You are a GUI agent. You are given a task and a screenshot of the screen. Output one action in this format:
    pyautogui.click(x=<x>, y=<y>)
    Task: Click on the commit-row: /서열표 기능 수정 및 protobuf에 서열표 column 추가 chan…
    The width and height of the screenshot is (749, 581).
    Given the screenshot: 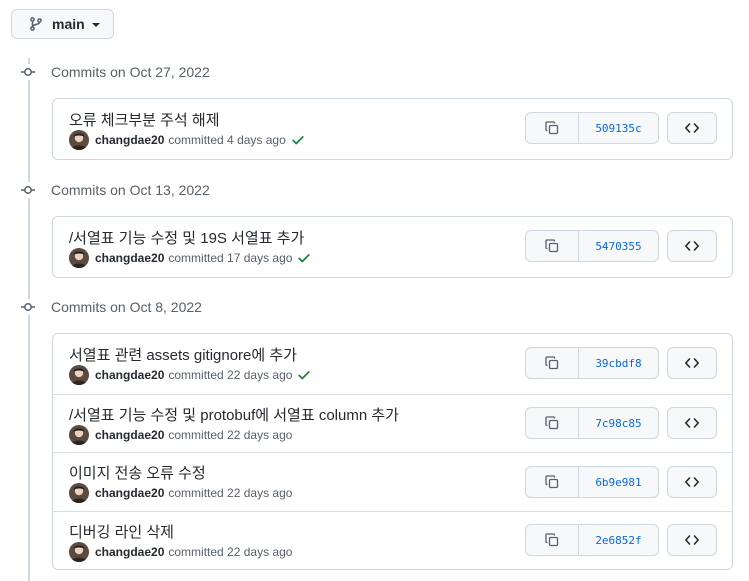 What is the action you would take?
    pyautogui.click(x=392, y=423)
    